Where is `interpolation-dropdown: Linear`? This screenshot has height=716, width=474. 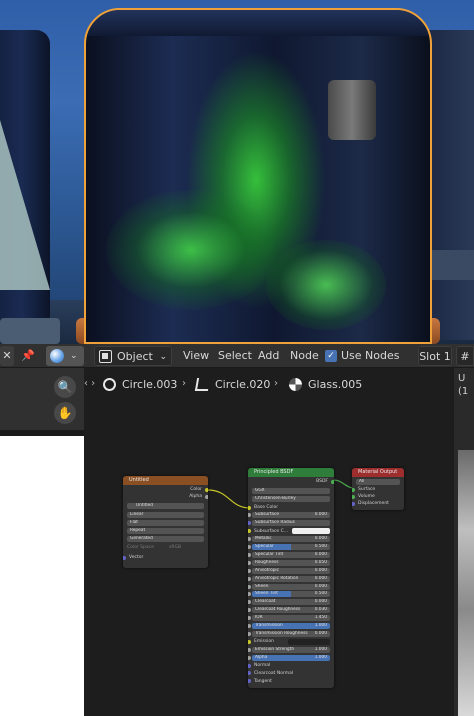
interpolation-dropdown: Linear is located at coordinates (165, 514).